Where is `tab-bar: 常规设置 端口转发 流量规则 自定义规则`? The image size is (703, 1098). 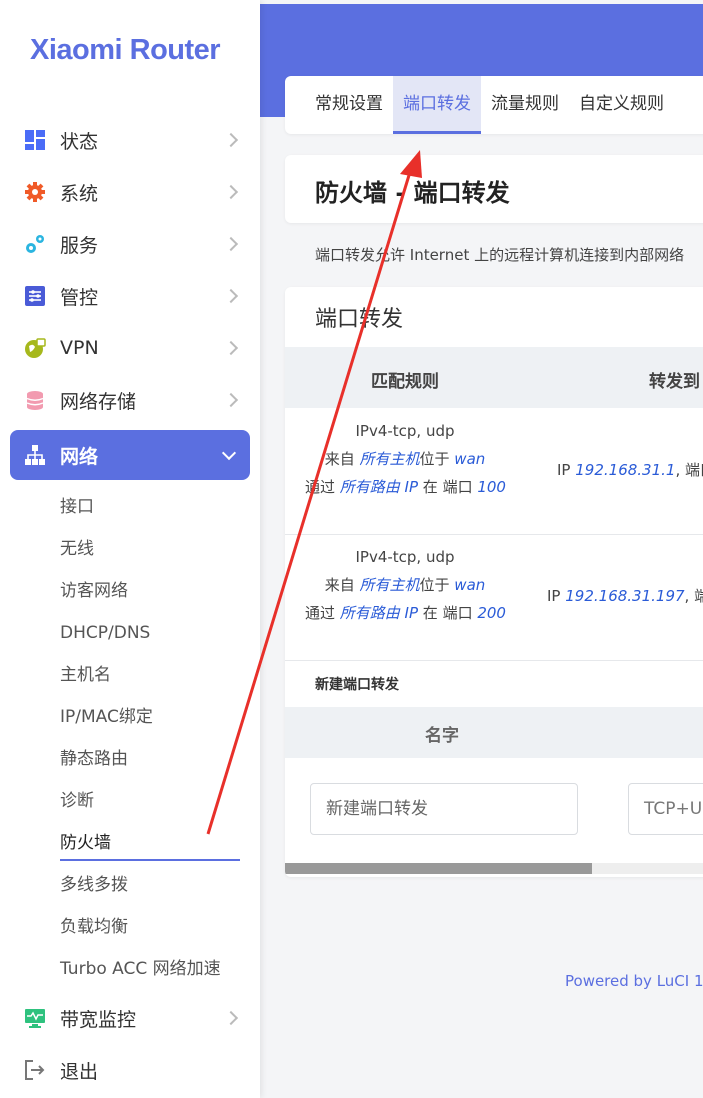 tab-bar: 常规设置 端口转发 流量规则 自定义规则 is located at coordinates (494, 105).